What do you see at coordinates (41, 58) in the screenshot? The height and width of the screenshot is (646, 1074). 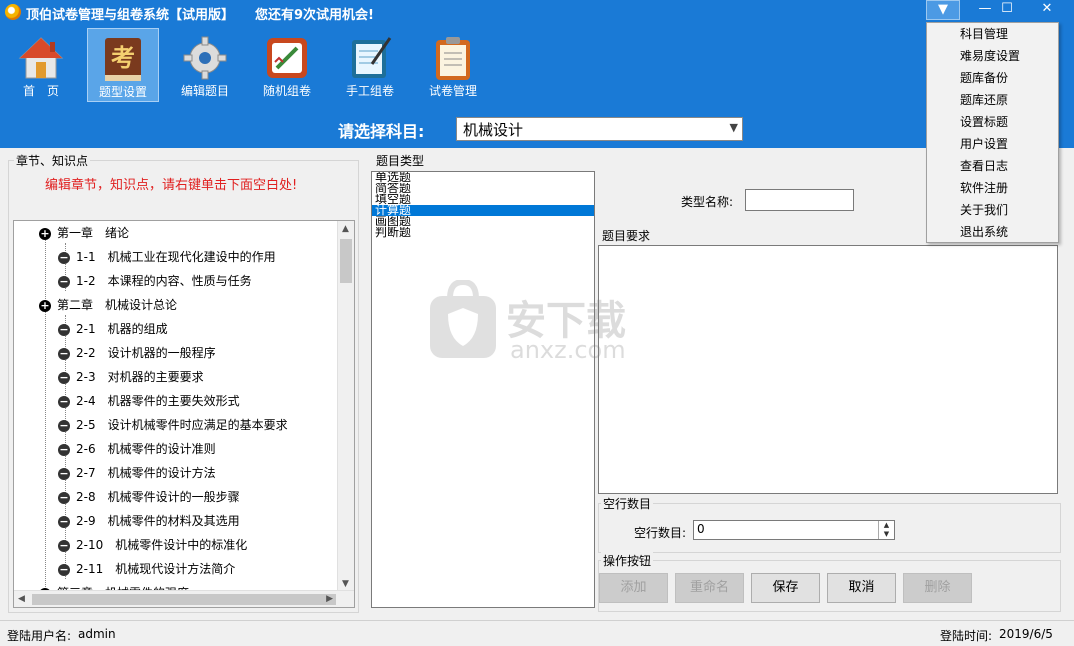 I see `home-icon` at bounding box center [41, 58].